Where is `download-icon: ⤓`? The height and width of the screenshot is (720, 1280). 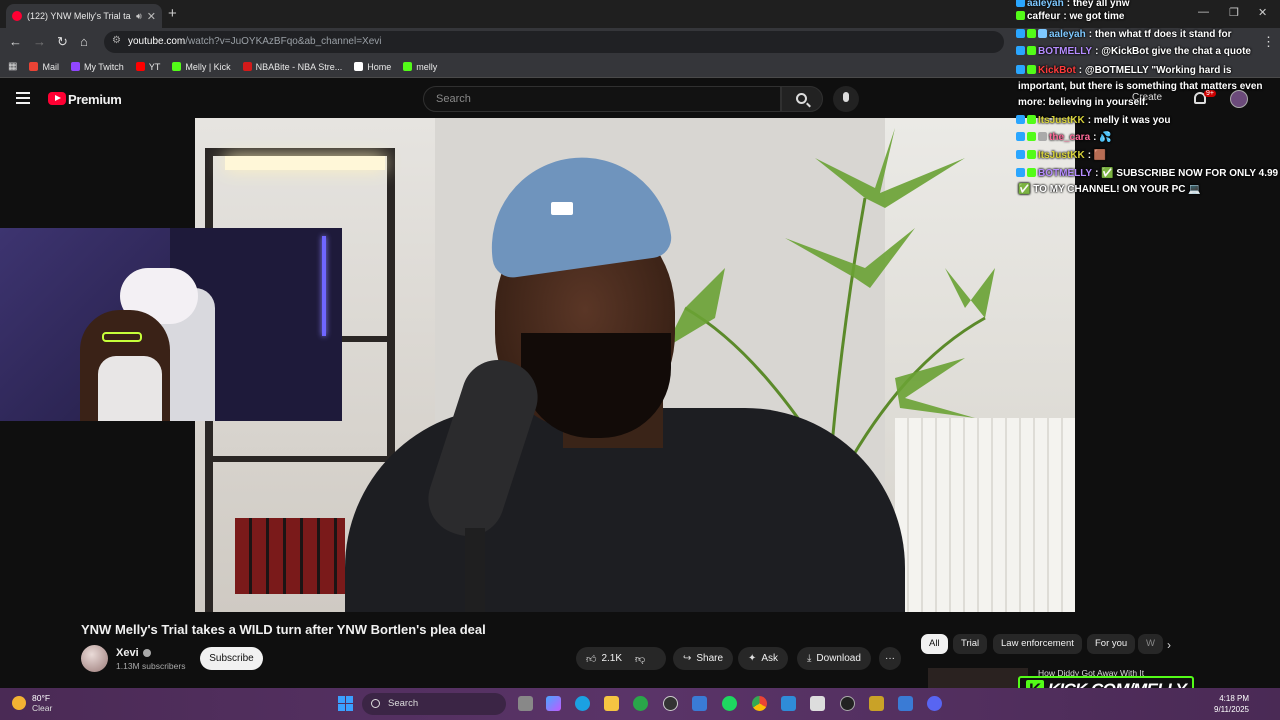
download-icon: ⤓ is located at coordinates (809, 658).